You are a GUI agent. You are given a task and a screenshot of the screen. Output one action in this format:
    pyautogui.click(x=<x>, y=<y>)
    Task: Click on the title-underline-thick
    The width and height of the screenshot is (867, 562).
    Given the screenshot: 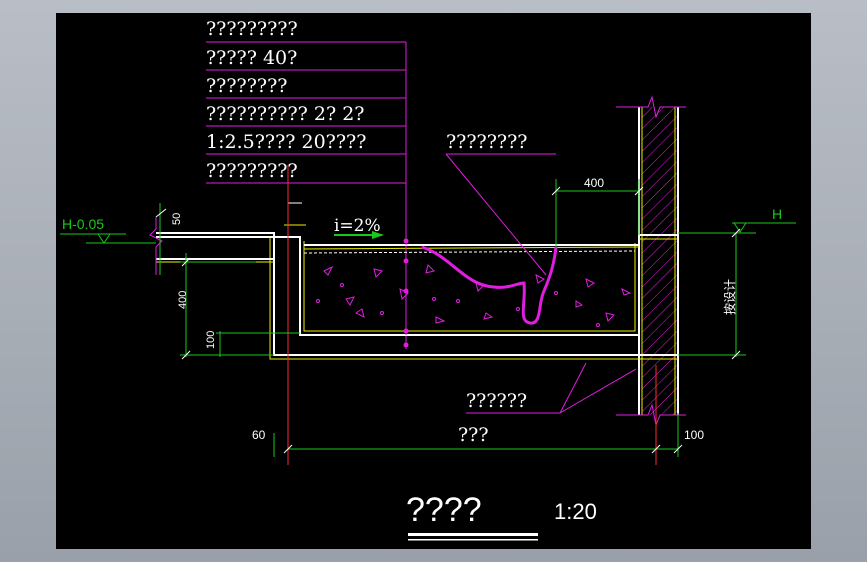 What is the action you would take?
    pyautogui.click(x=473, y=534)
    